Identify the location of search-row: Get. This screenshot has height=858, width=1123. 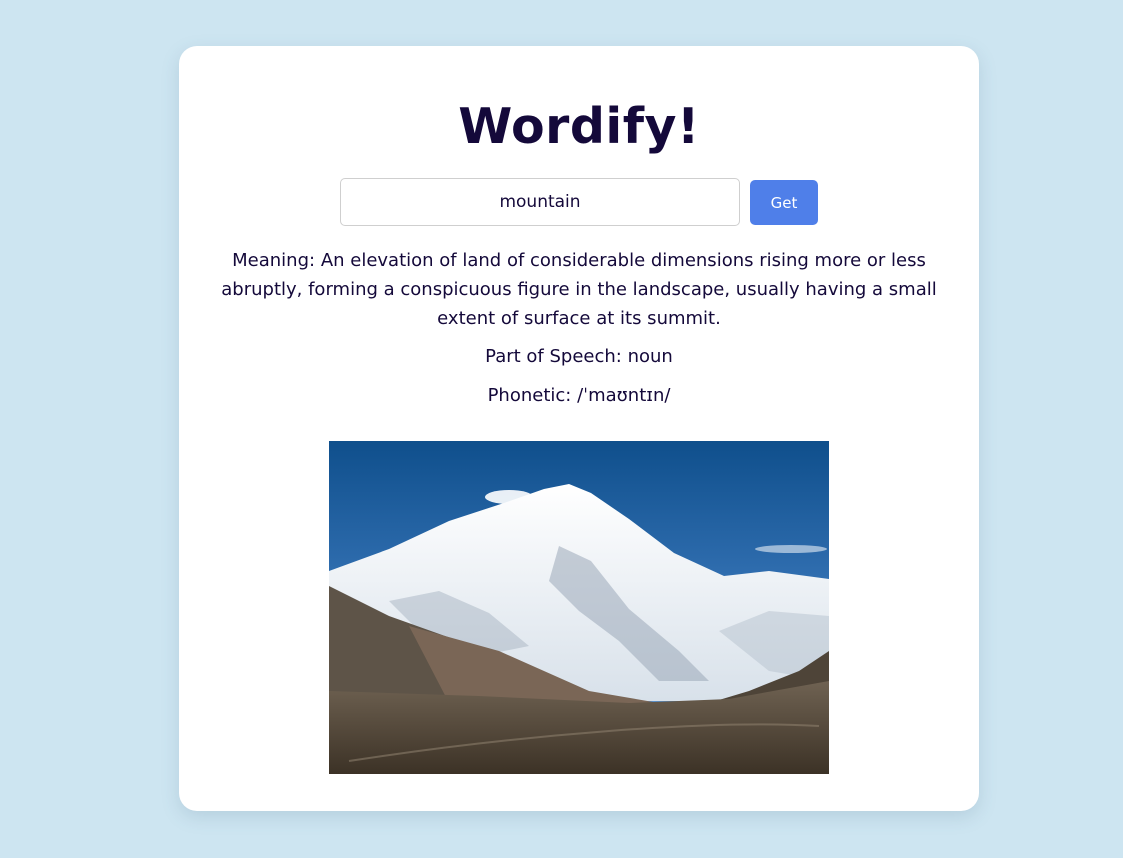
(579, 202).